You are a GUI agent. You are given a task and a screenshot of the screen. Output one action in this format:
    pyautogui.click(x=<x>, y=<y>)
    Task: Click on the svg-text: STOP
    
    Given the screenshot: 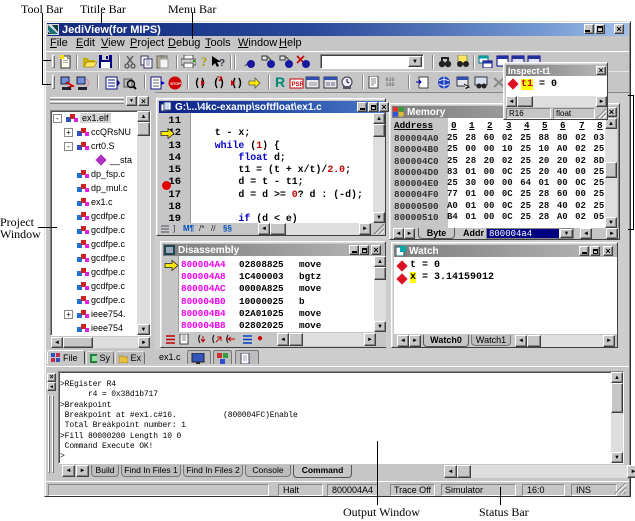 What is the action you would take?
    pyautogui.click(x=175, y=82)
    